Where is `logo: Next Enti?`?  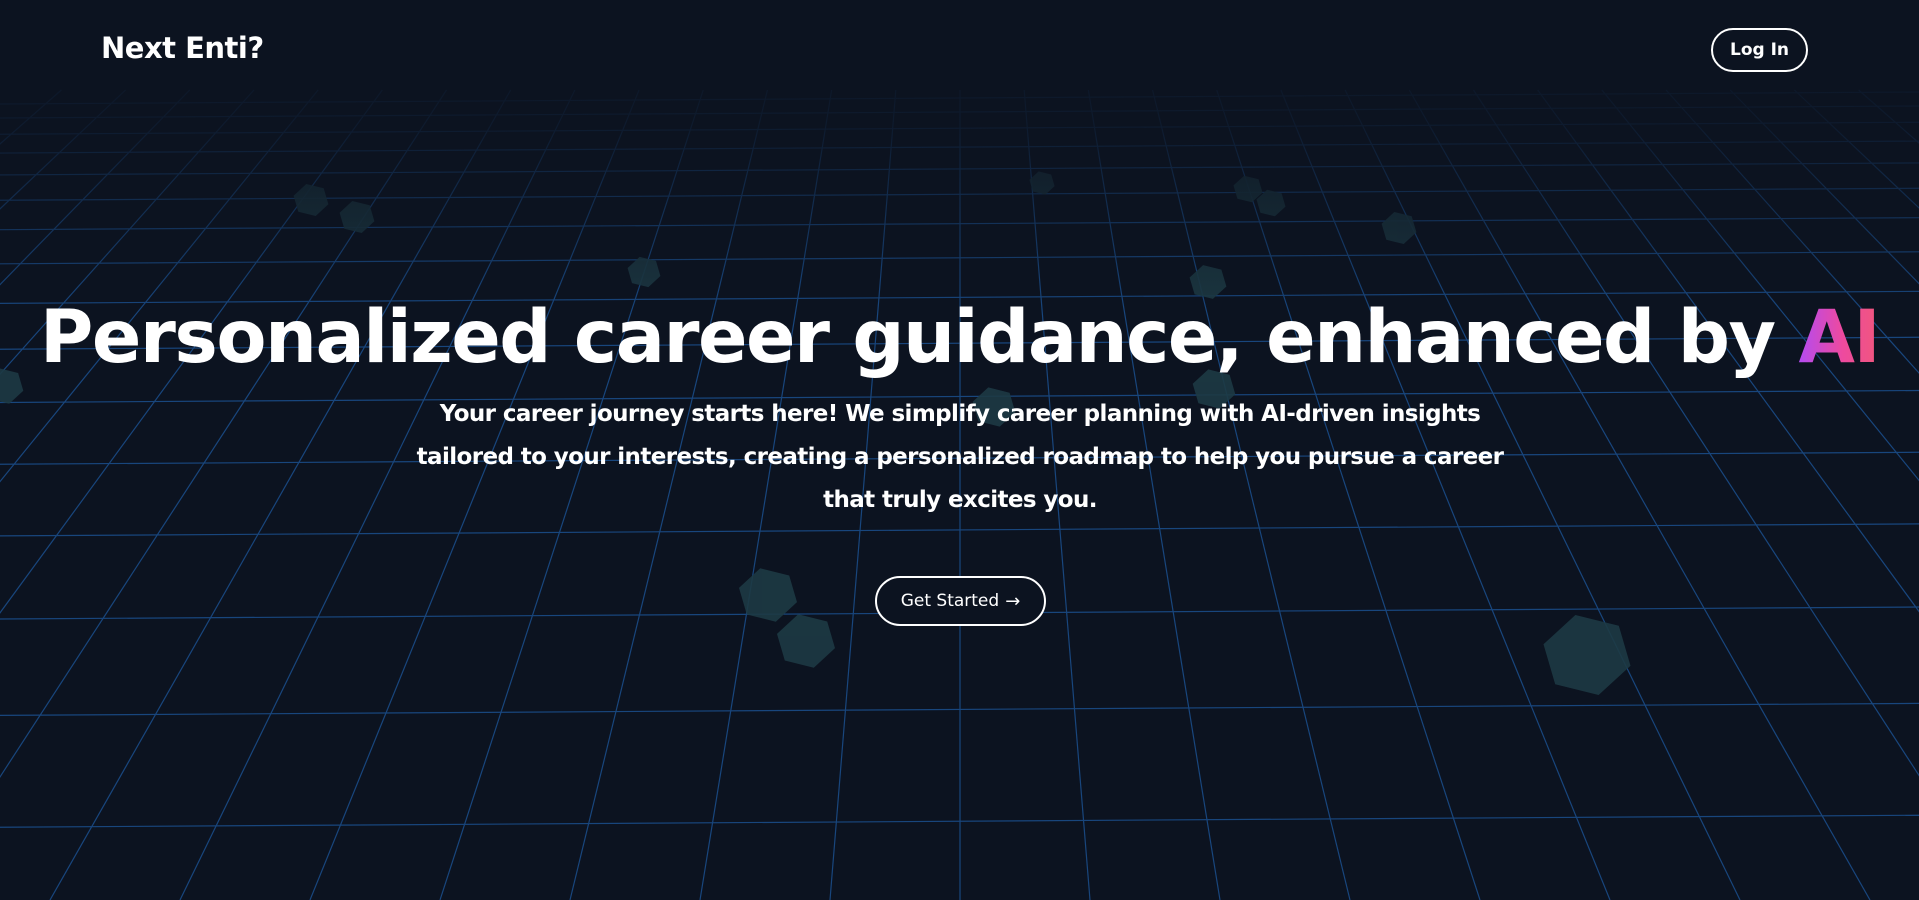
logo: Next Enti? is located at coordinates (182, 48).